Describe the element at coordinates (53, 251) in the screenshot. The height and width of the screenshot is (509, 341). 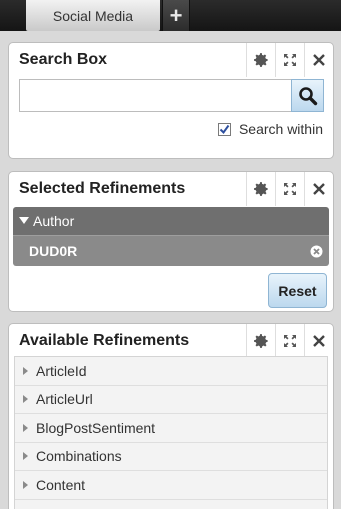
I see `selected-refinement-label: DUD0R` at that location.